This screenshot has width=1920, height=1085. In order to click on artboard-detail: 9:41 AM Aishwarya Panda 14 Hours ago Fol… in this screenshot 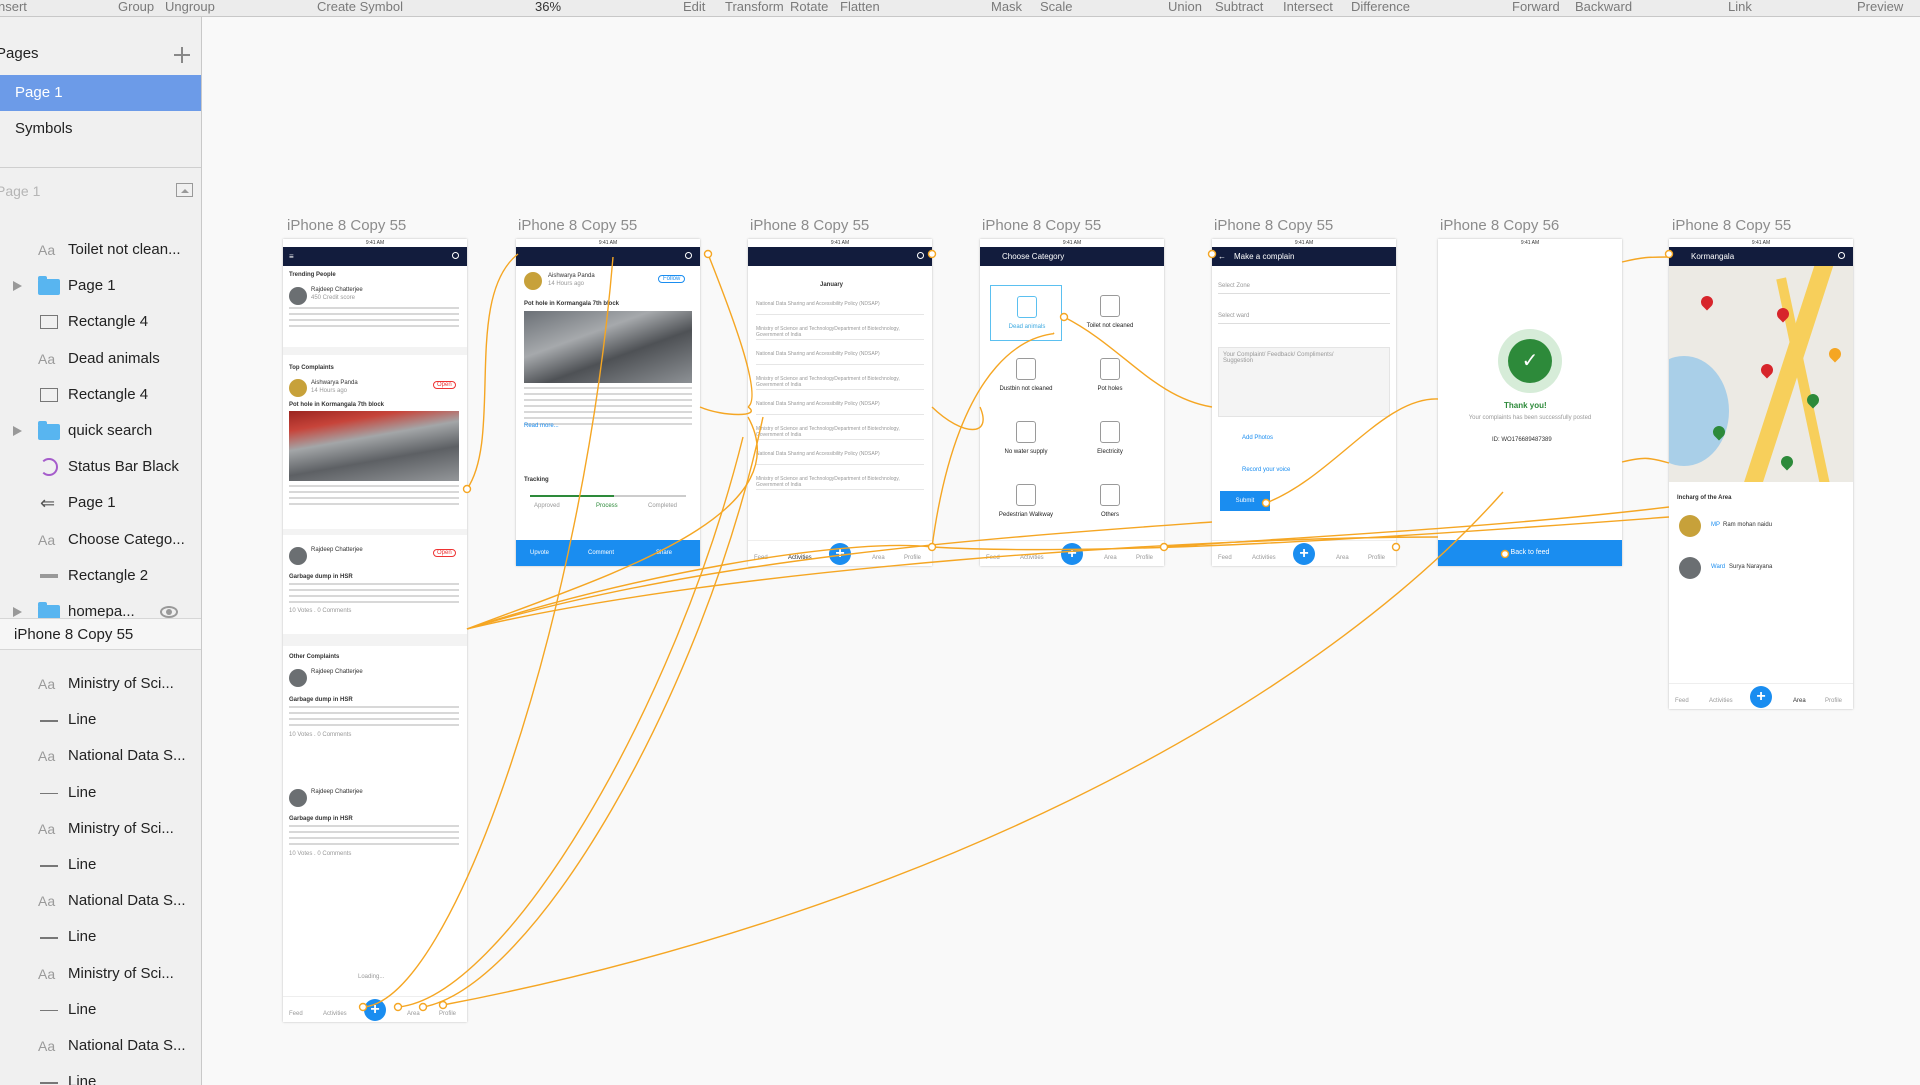, I will do `click(608, 402)`.